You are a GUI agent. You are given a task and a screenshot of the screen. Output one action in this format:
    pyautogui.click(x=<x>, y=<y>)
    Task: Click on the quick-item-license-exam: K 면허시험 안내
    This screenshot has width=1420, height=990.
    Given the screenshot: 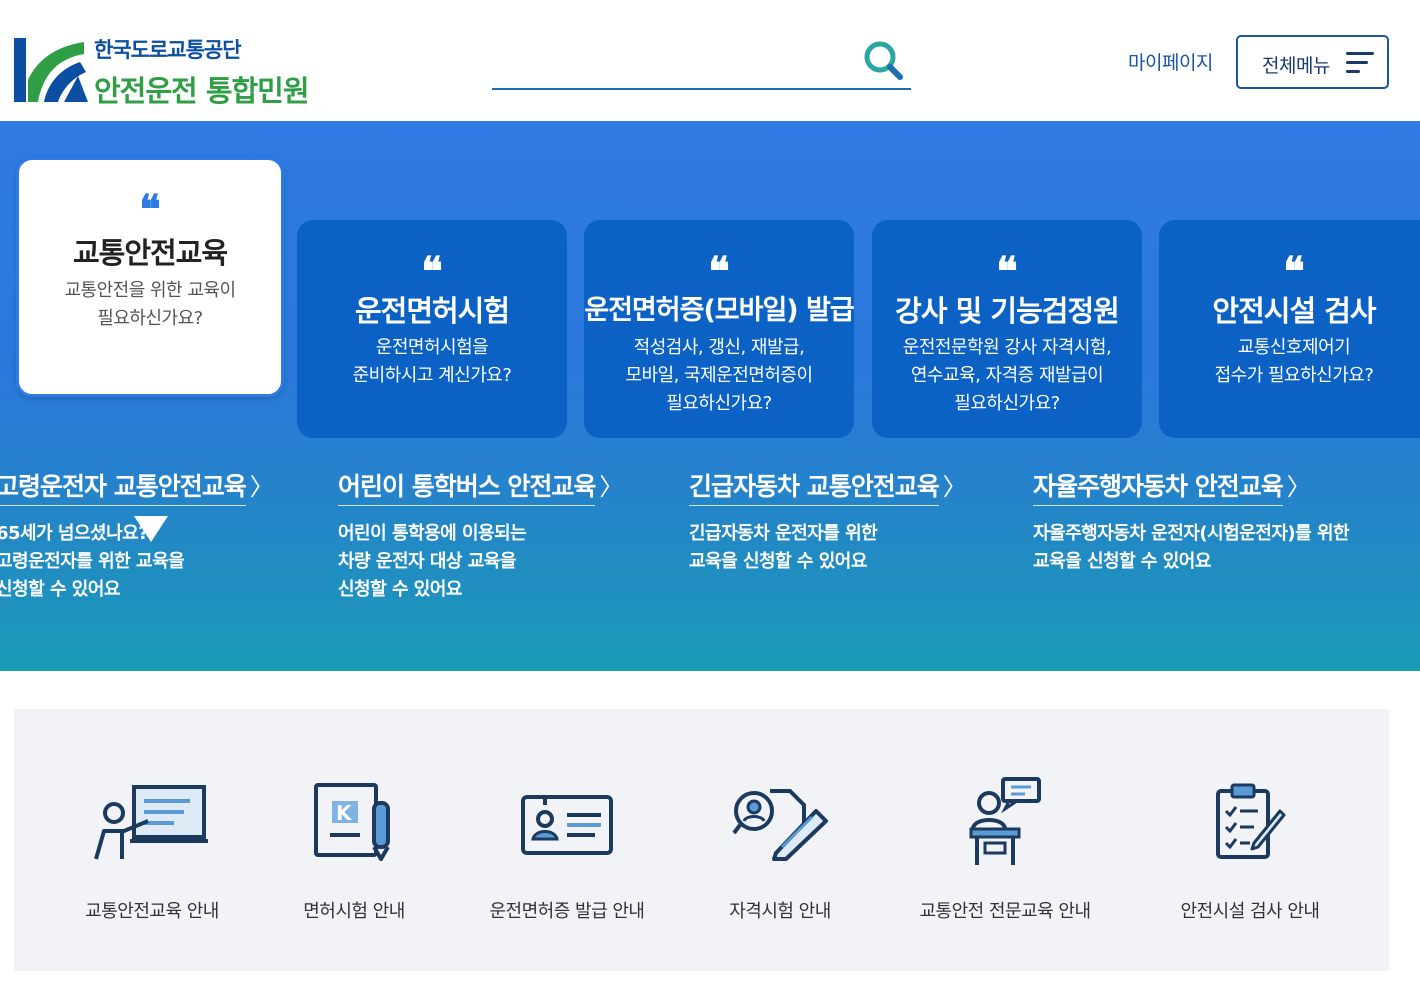 What is the action you would take?
    pyautogui.click(x=354, y=840)
    